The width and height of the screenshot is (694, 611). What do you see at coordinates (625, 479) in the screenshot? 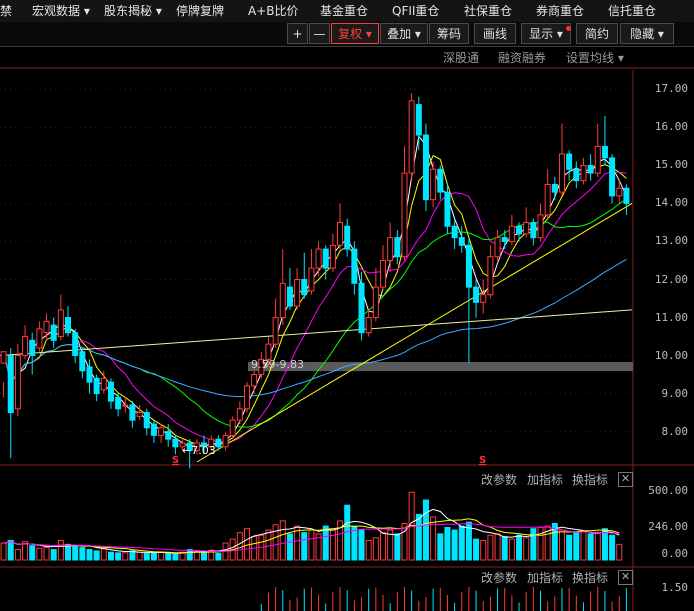
I see `panel2-close-icon: ✕` at bounding box center [625, 479].